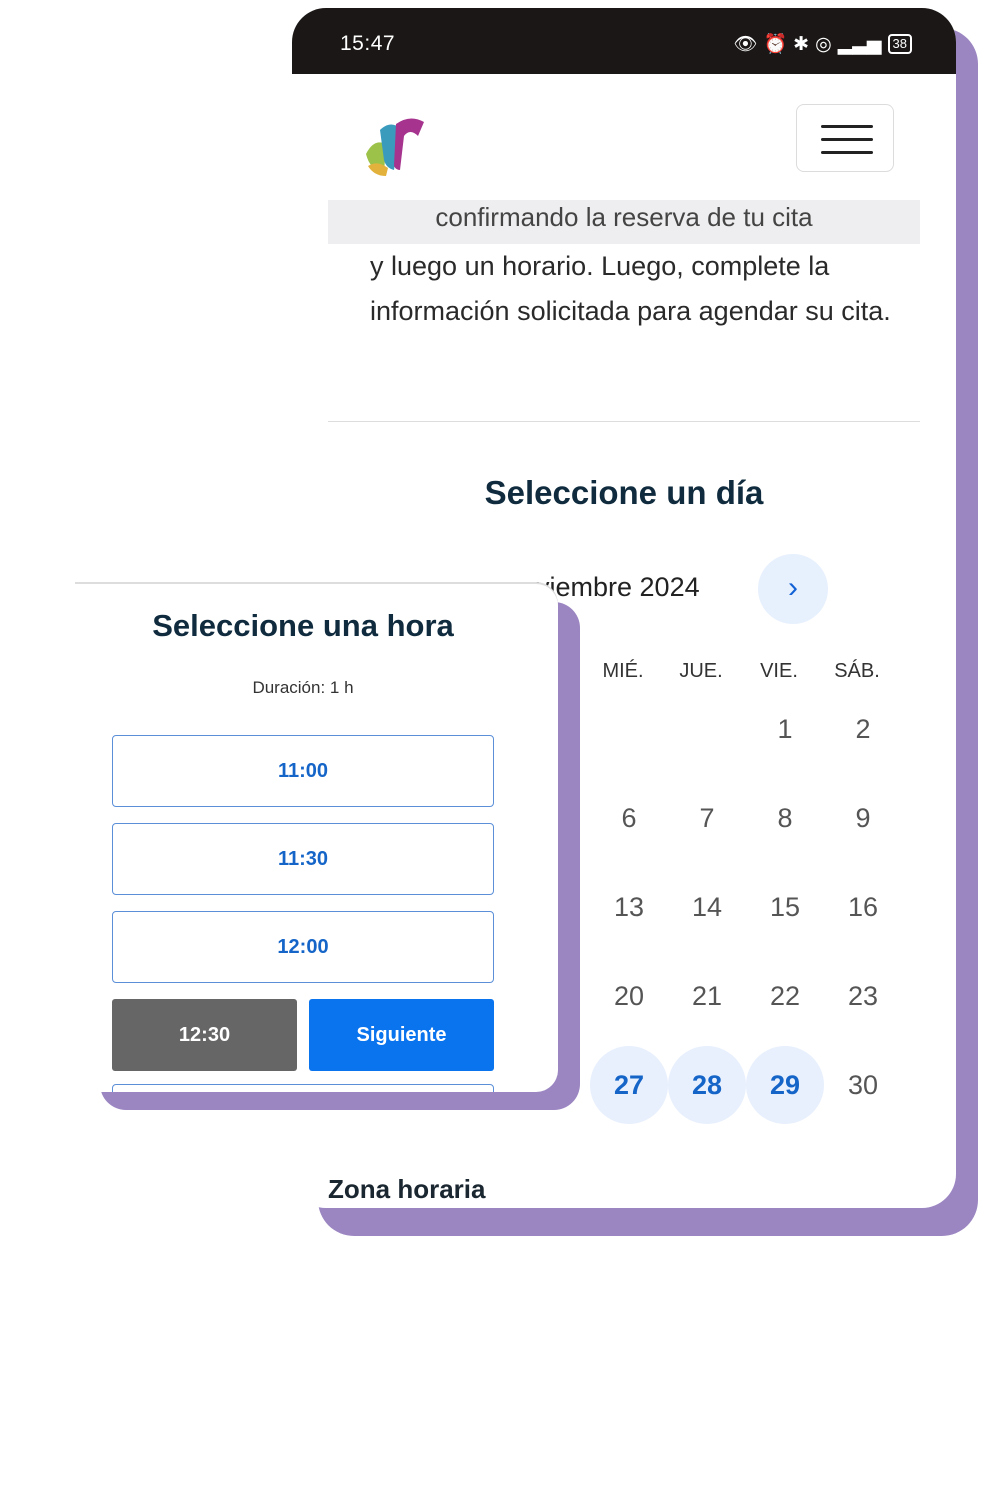  What do you see at coordinates (785, 907) in the screenshot?
I see `calendar-day: 15` at bounding box center [785, 907].